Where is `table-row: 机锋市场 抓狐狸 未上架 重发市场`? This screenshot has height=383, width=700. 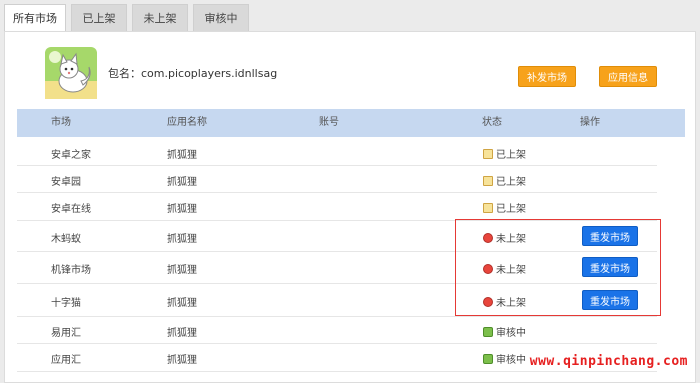 table-row: 机锋市场 抓狐狸 未上架 重发市场 is located at coordinates (337, 267).